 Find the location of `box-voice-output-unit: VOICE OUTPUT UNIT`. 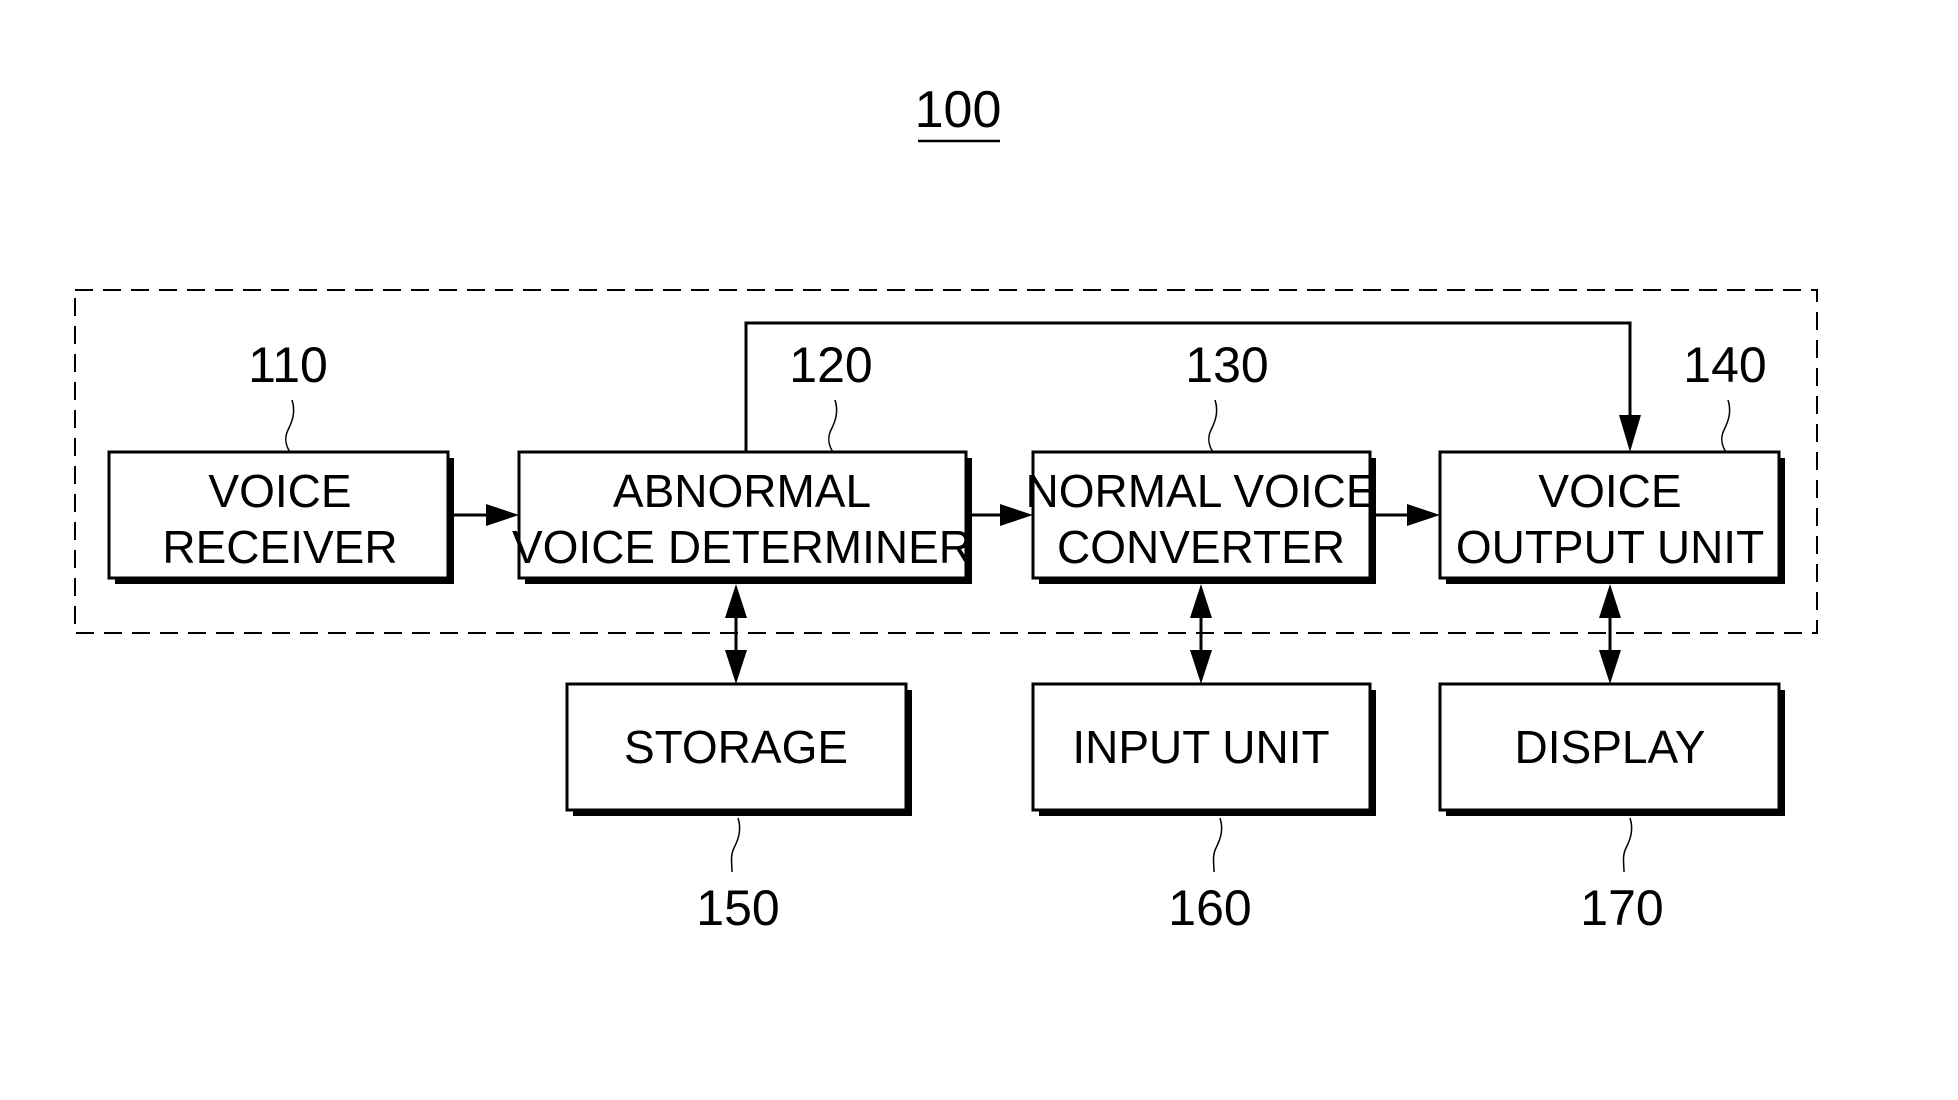

box-voice-output-unit: VOICE OUTPUT UNIT is located at coordinates (1611, 517).